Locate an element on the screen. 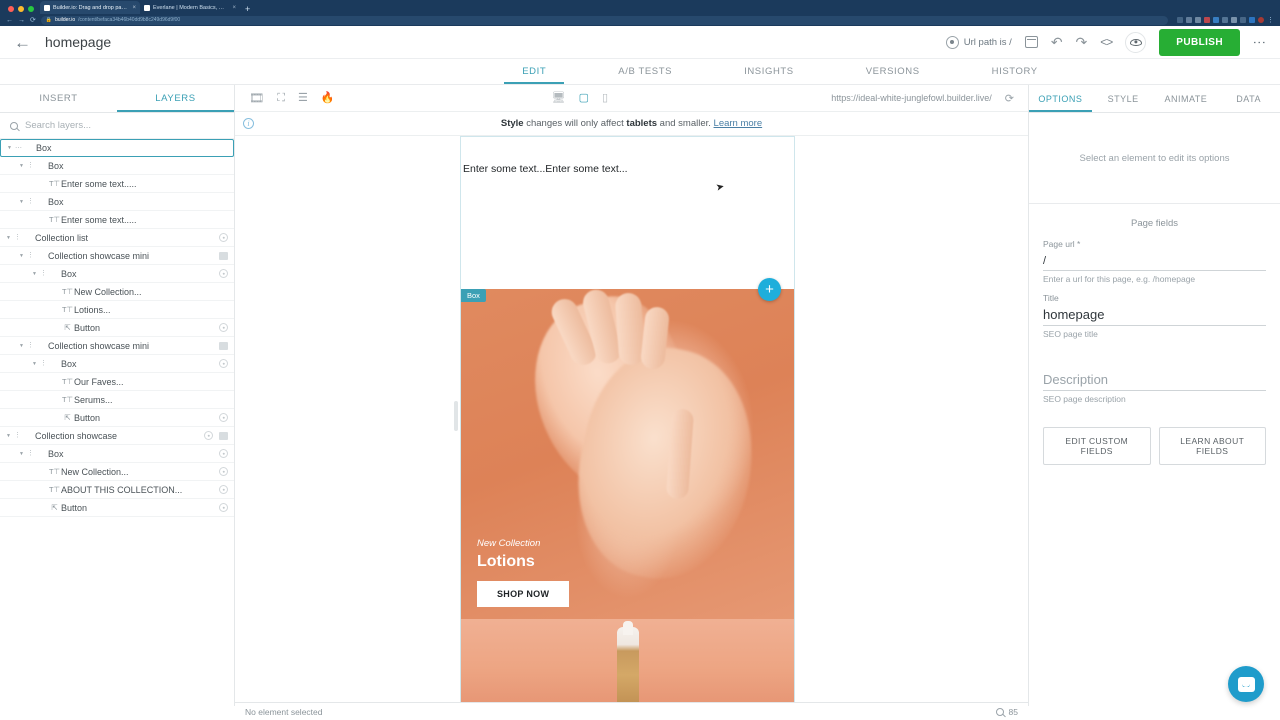 This screenshot has height=720, width=1280. refresh-icon: ⟳ is located at coordinates (1009, 98).